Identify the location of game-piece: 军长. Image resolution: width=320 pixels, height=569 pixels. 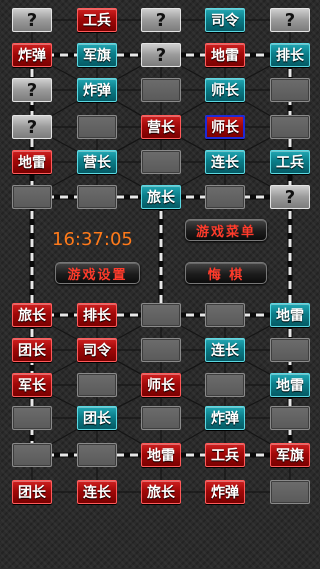
(32, 385).